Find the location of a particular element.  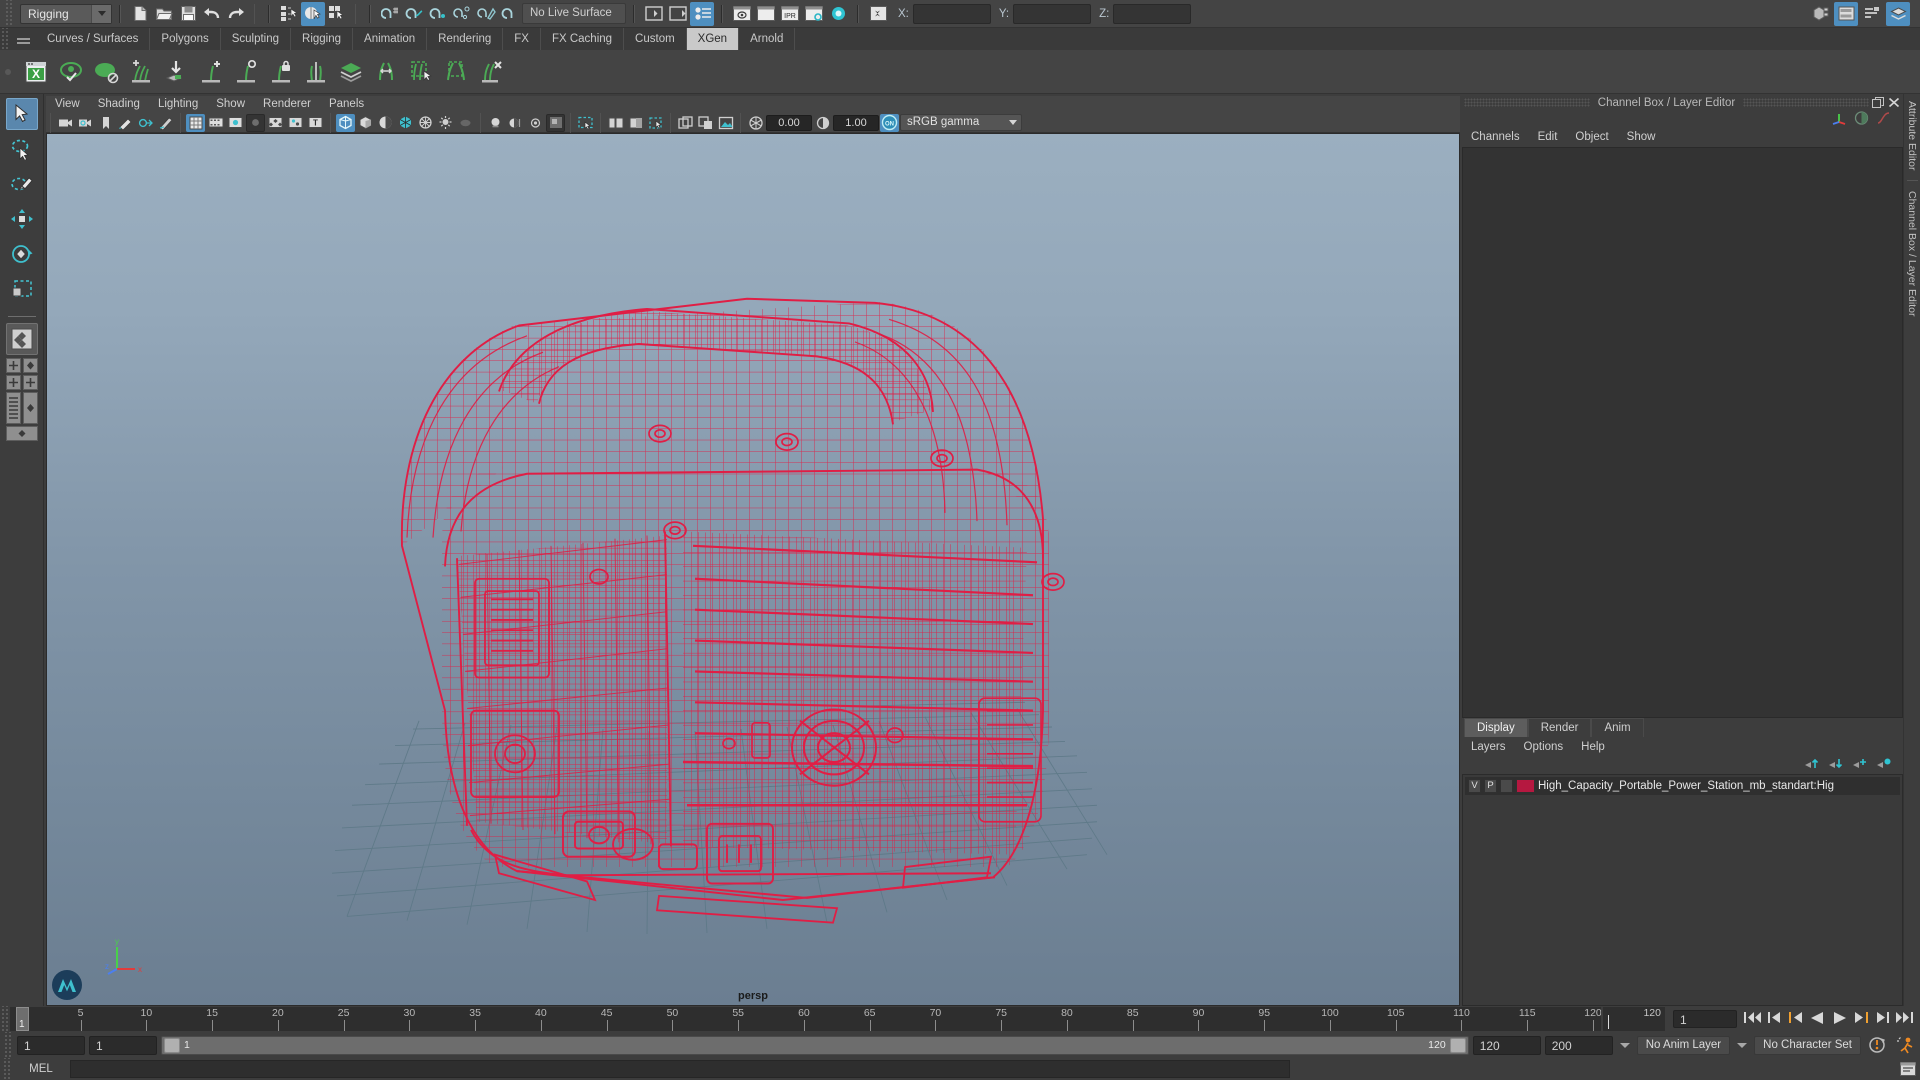

lasso-select-tool is located at coordinates (22, 149).